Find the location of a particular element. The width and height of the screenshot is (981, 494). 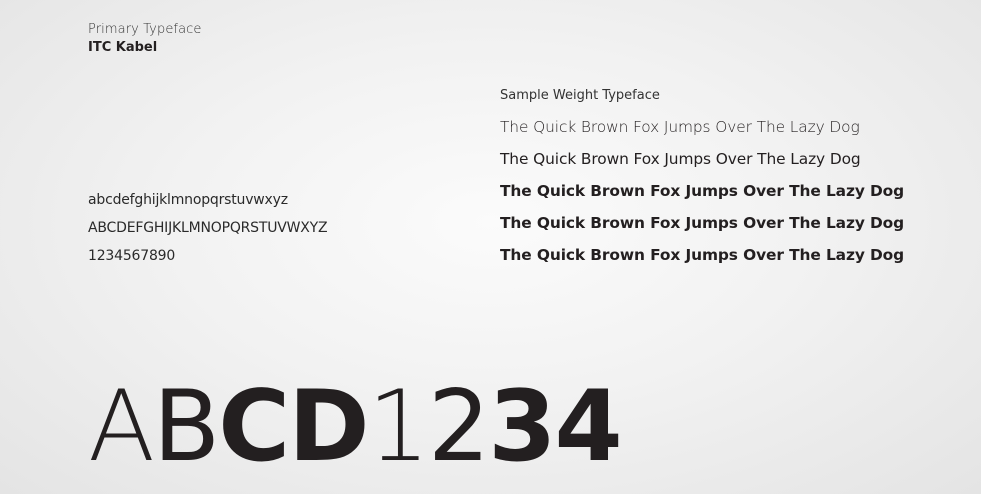

display-glyph-4: 4 is located at coordinates (588, 427).